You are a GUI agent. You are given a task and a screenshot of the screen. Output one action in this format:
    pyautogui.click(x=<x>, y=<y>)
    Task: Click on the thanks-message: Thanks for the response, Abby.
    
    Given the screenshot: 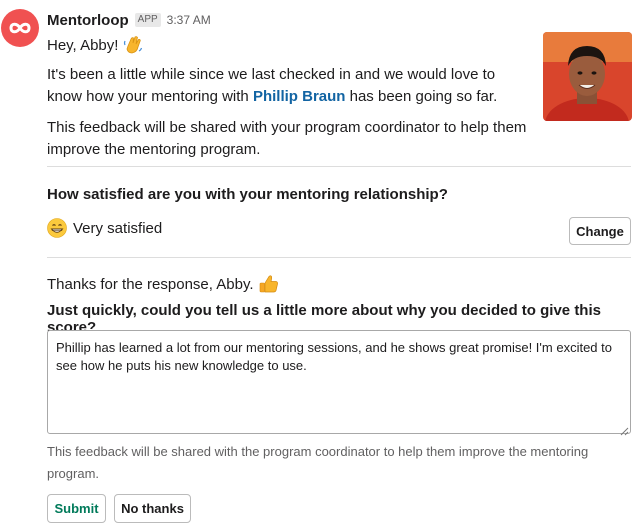 What is the action you would take?
    pyautogui.click(x=163, y=284)
    